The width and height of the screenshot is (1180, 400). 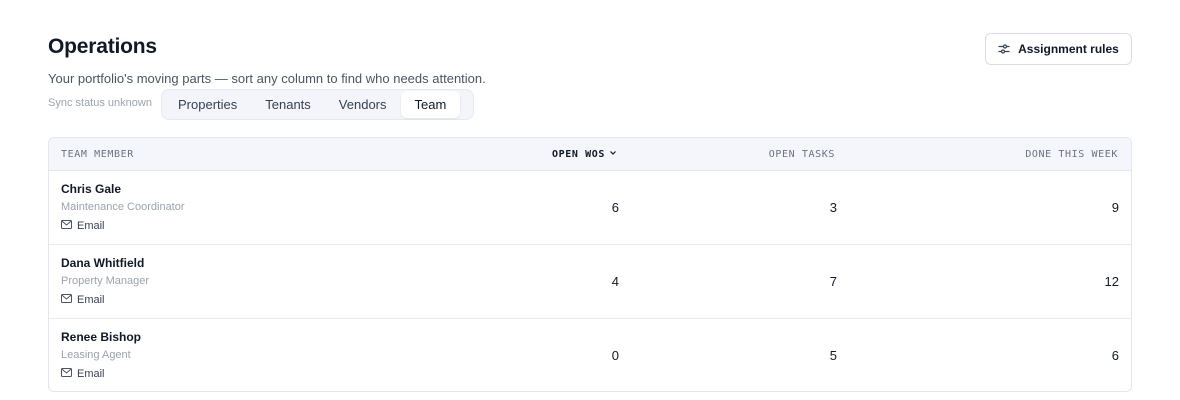 What do you see at coordinates (1071, 154) in the screenshot?
I see `column-header-done-this-week: DONE THIS WEEK` at bounding box center [1071, 154].